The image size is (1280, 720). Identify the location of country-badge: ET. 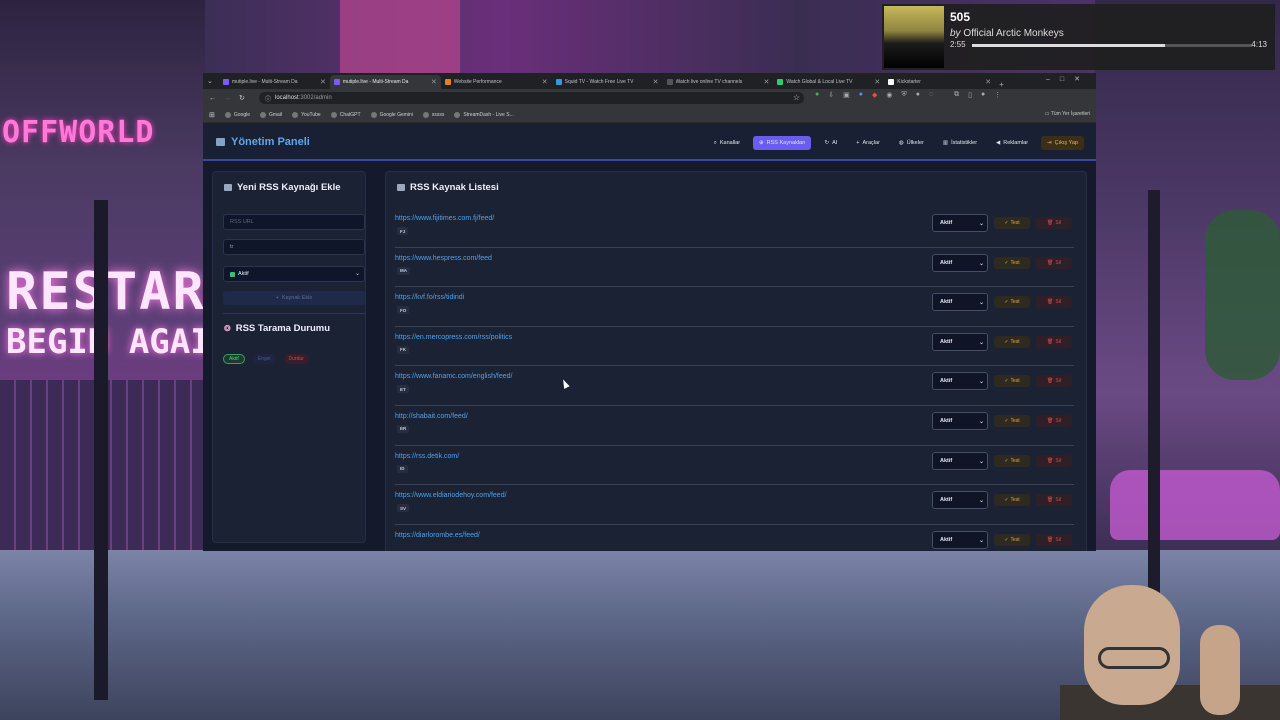
(403, 389).